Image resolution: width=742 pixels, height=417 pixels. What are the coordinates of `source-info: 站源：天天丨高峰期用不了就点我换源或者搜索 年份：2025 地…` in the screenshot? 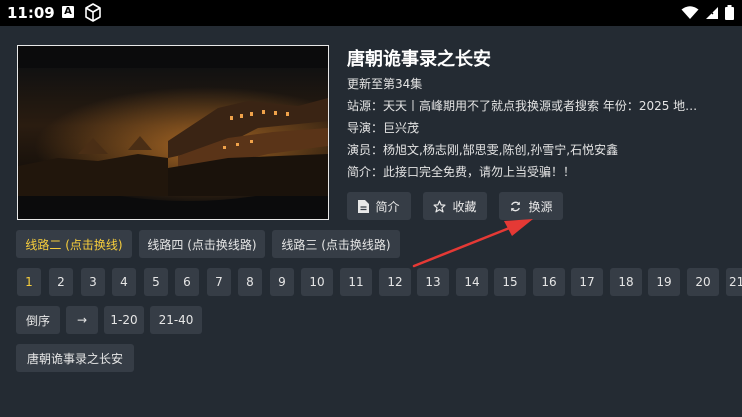 It's located at (522, 106).